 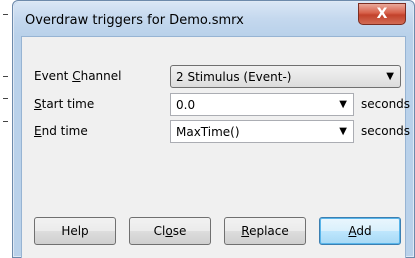 What do you see at coordinates (134, 20) in the screenshot?
I see `window-title: Overdraw triggers for Demo.smrx` at bounding box center [134, 20].